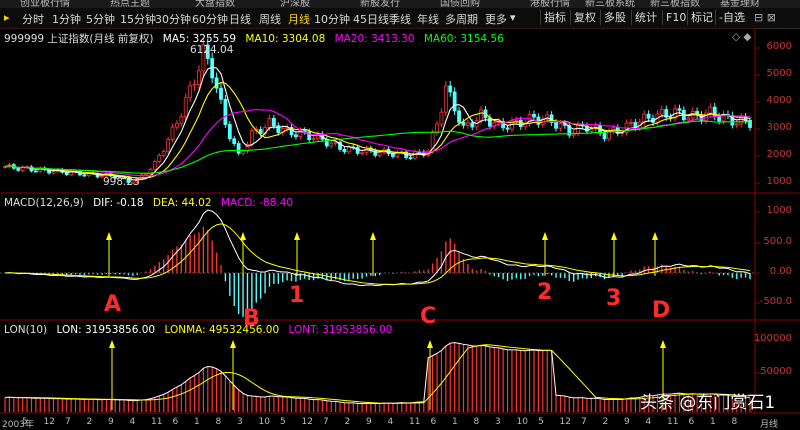 The width and height of the screenshot is (800, 430). I want to click on dea-value: DEA: 44.02, so click(182, 203).